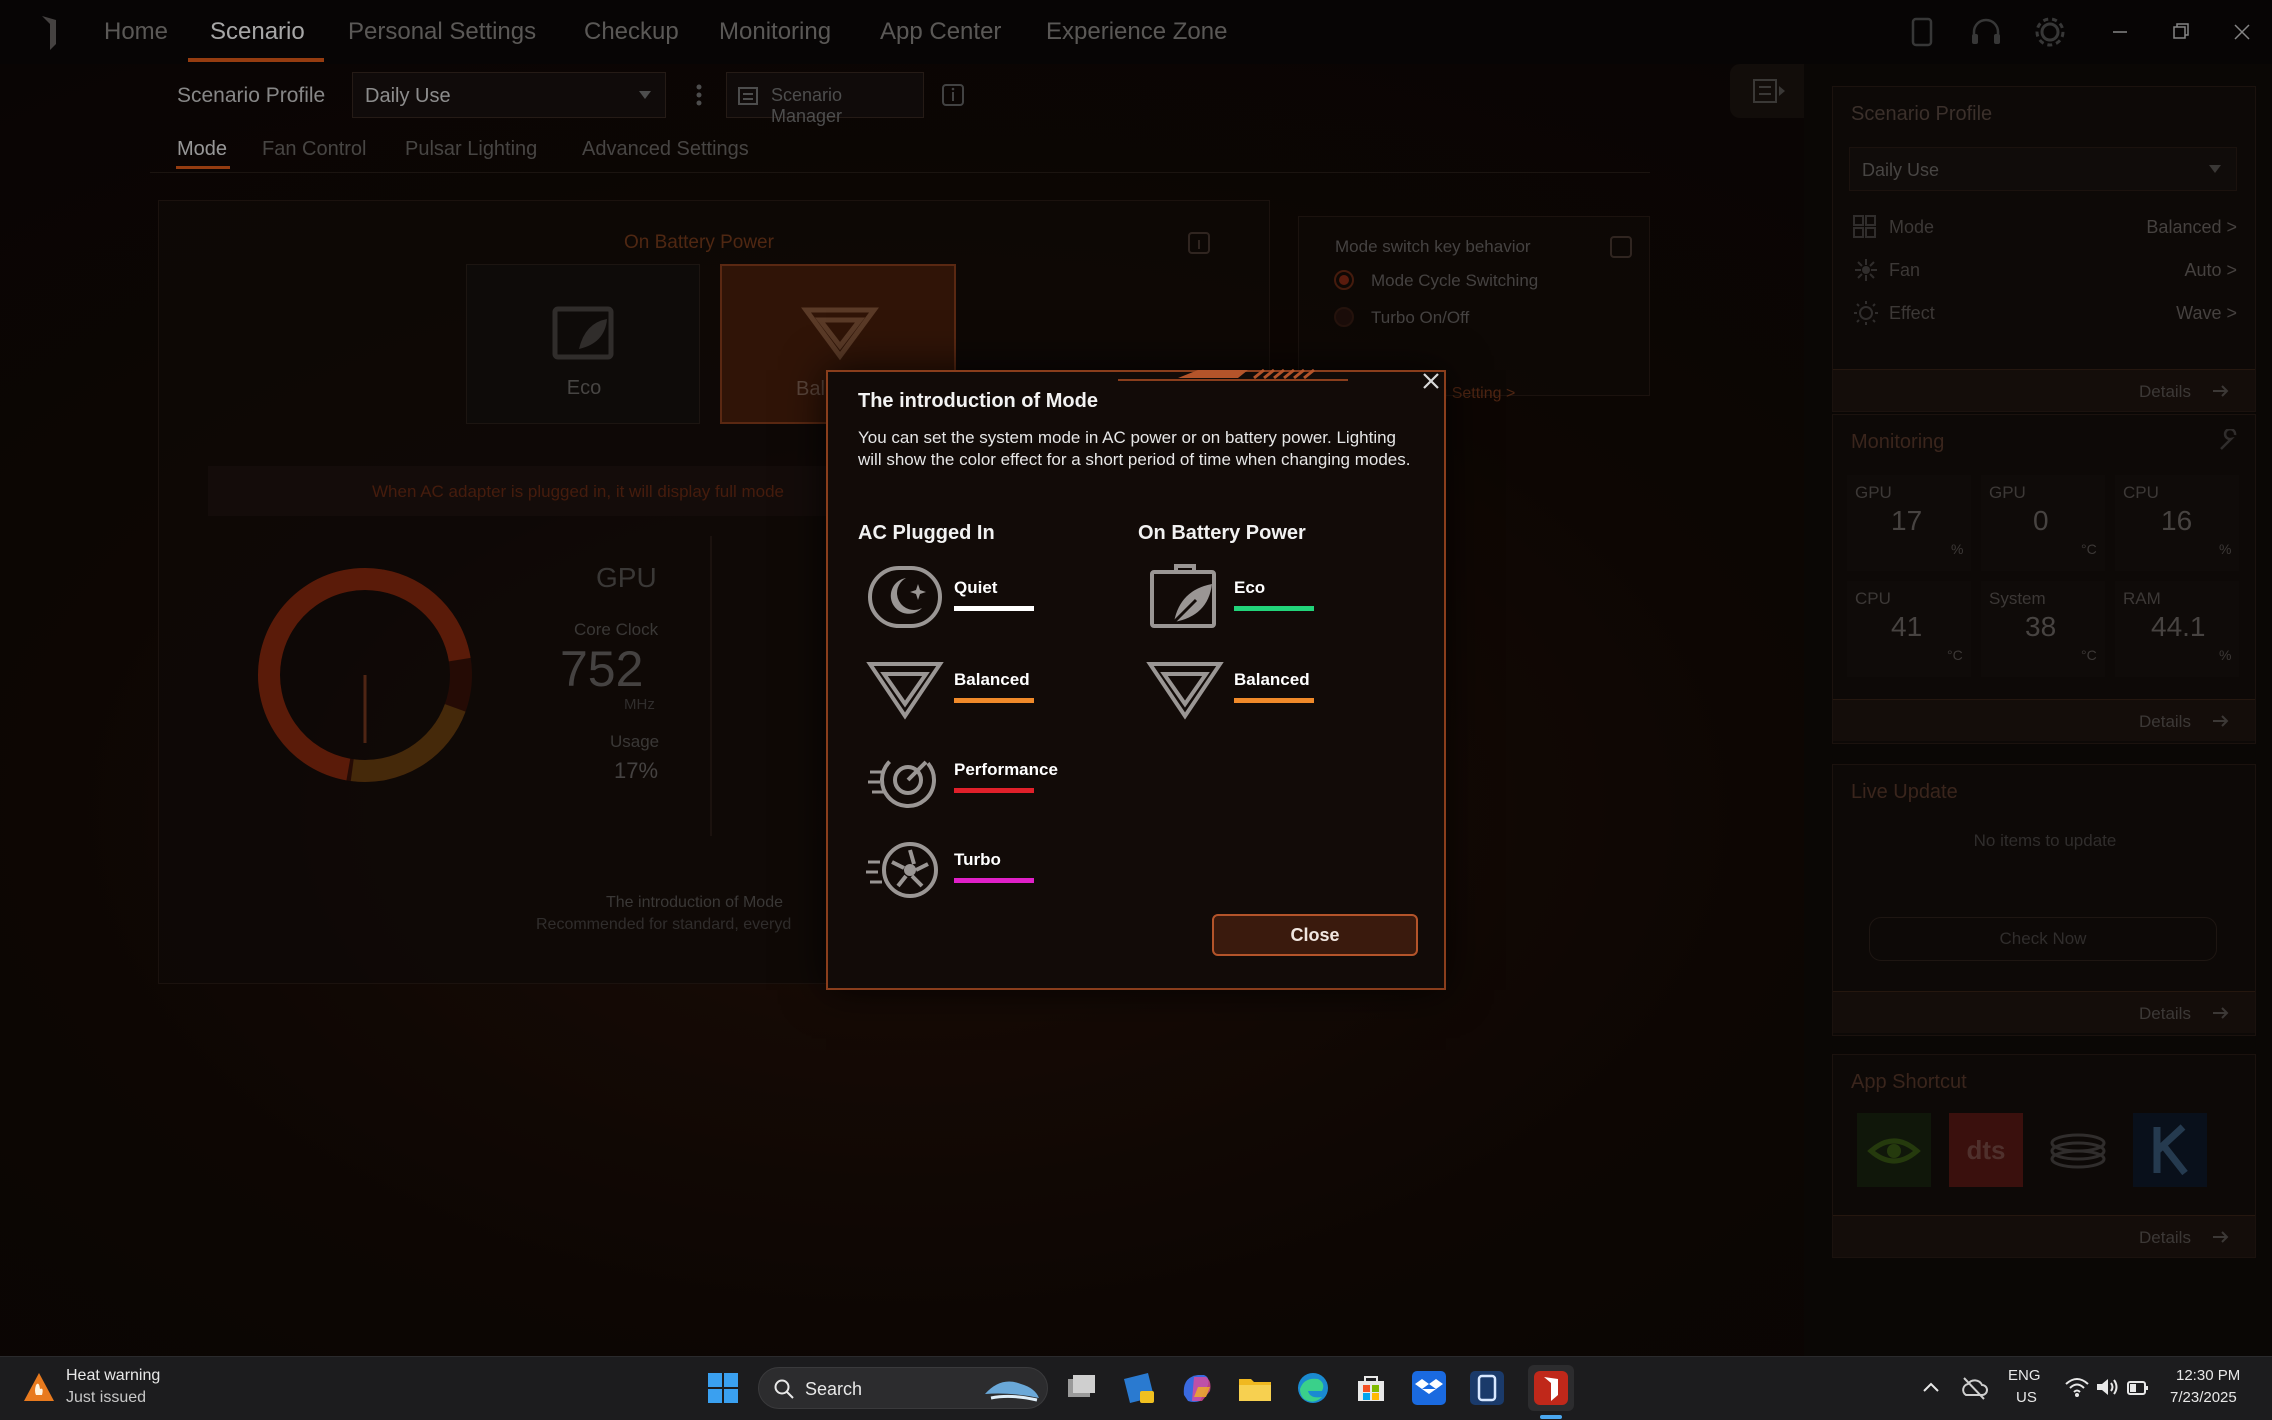 The width and height of the screenshot is (2272, 1420). What do you see at coordinates (2024, 1375) in the screenshot?
I see `language-code: ENG` at bounding box center [2024, 1375].